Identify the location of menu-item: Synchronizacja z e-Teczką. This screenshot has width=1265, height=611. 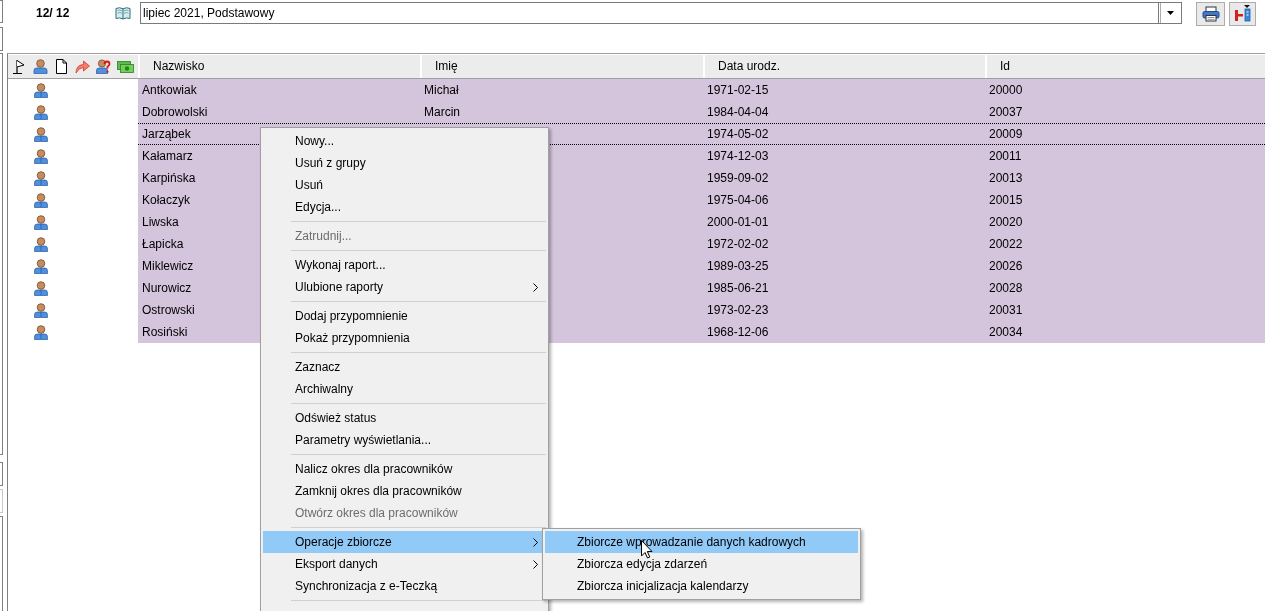
(404, 586).